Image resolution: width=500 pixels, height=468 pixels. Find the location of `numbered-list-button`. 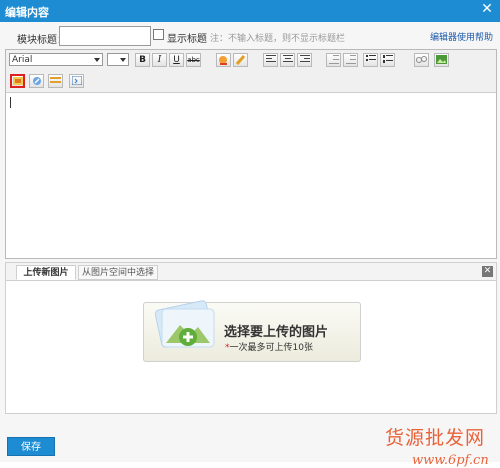

numbered-list-button is located at coordinates (387, 60).